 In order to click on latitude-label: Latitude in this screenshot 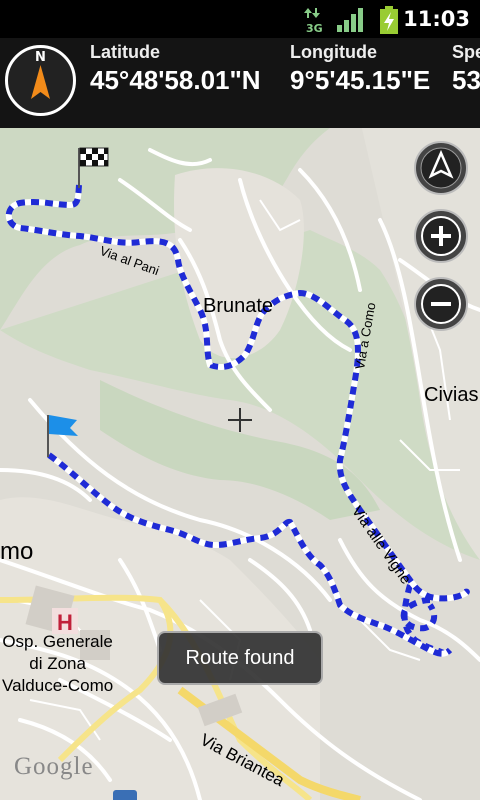, I will do `click(125, 52)`.